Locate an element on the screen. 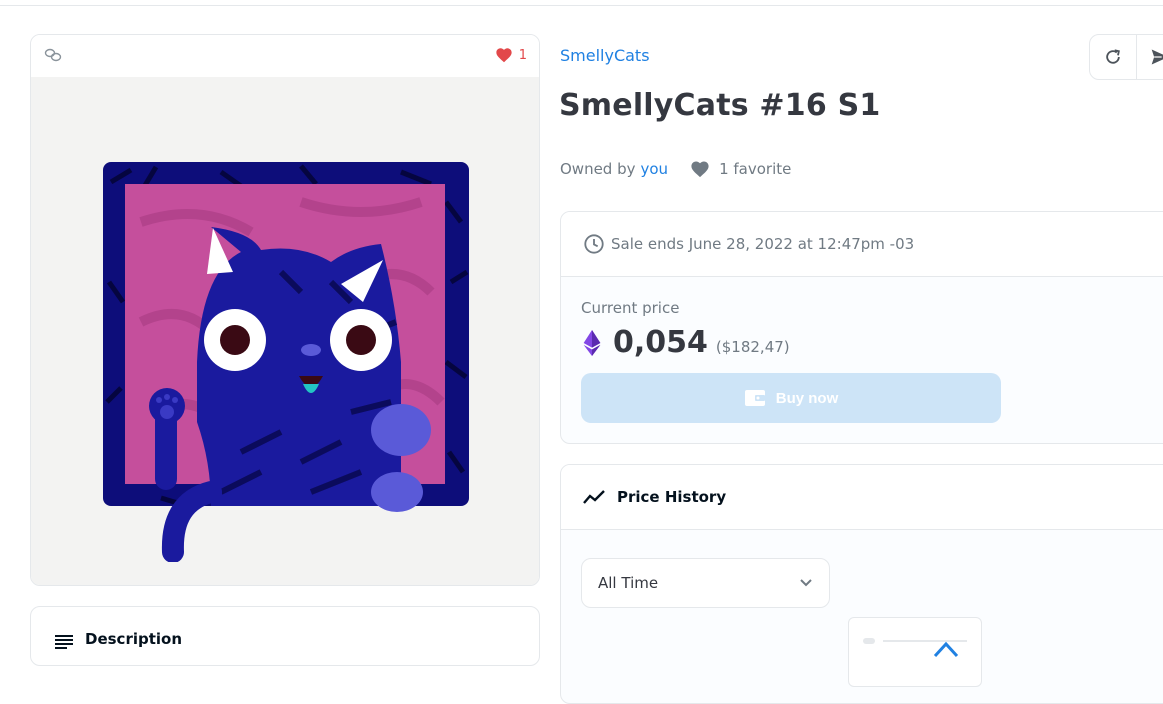 The width and height of the screenshot is (1163, 704). image-card-header: 1 is located at coordinates (285, 56).